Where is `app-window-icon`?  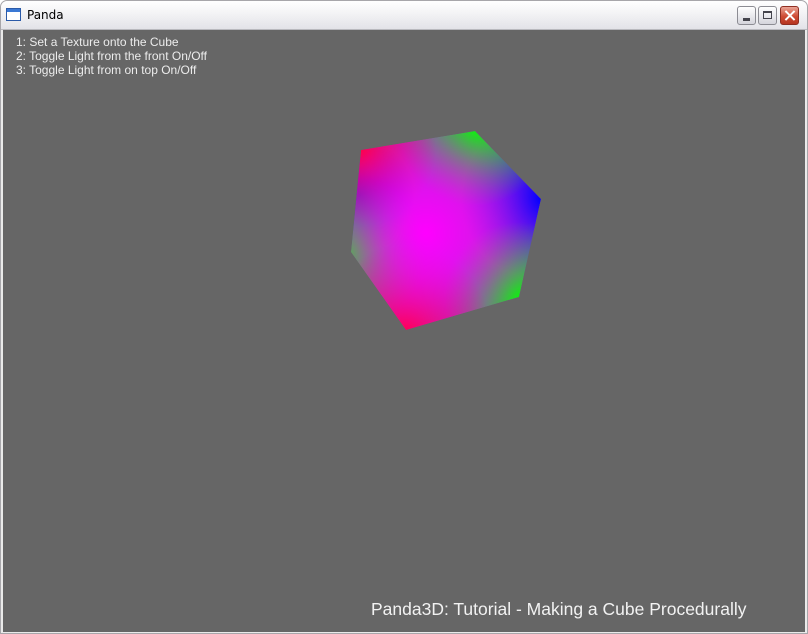
app-window-icon is located at coordinates (13, 14).